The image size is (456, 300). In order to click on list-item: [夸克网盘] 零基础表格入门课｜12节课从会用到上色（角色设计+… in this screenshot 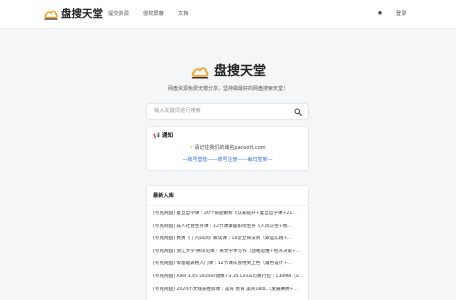, I will do `click(228, 267)`.